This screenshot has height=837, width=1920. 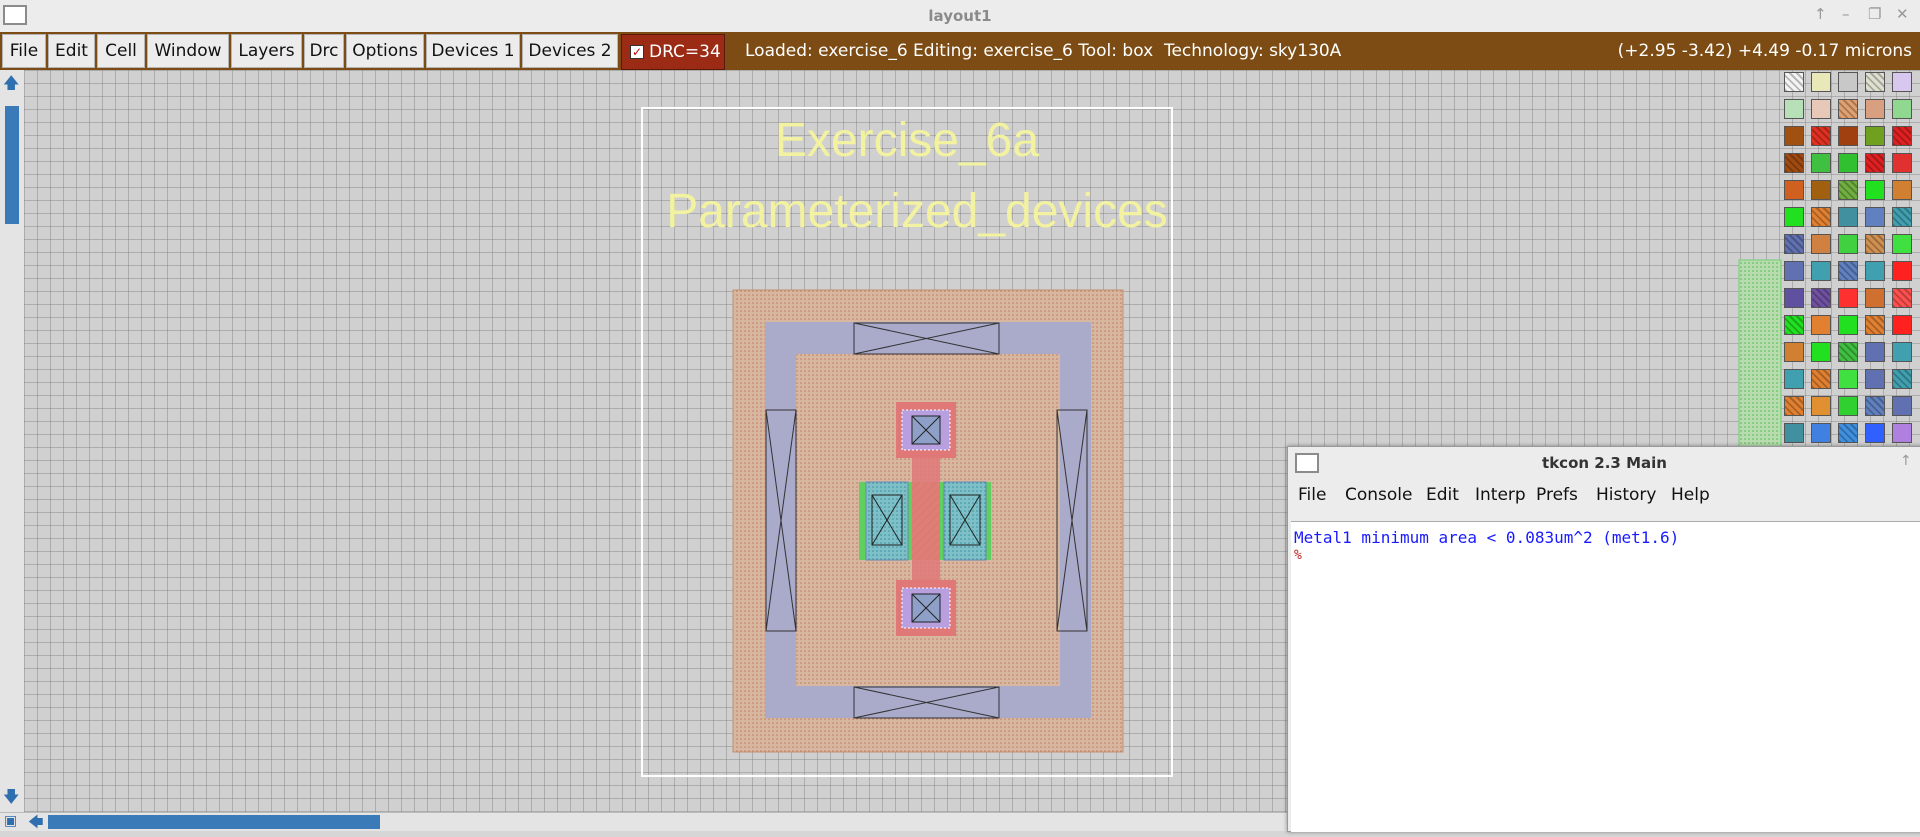 What do you see at coordinates (570, 51) in the screenshot?
I see `menu-devices-2: Devices 2` at bounding box center [570, 51].